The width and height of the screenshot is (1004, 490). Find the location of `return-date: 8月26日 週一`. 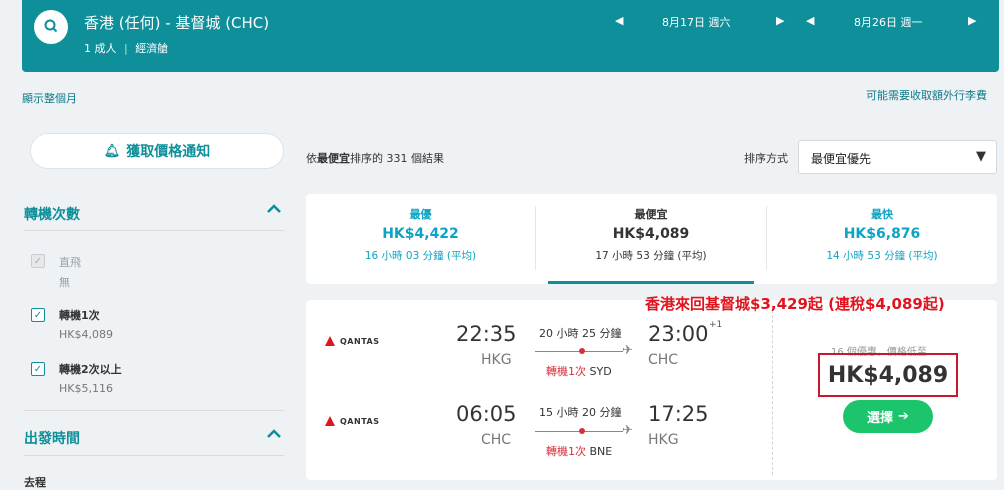

return-date: 8月26日 週一 is located at coordinates (888, 22).